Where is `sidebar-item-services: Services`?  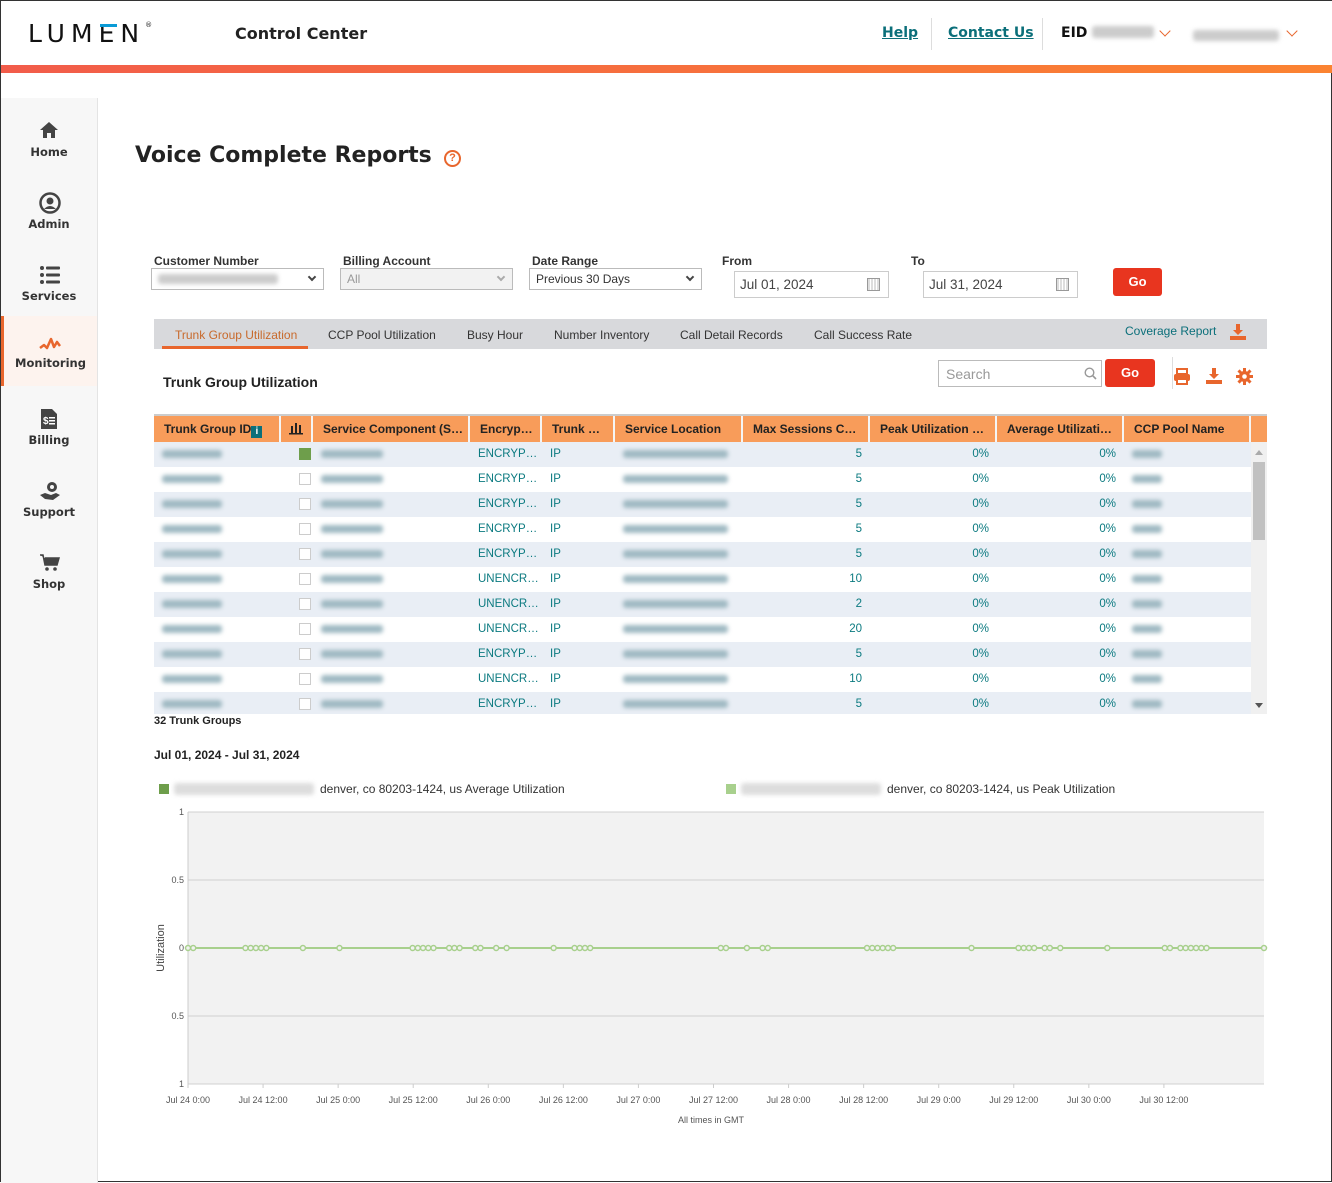
sidebar-item-services: Services is located at coordinates (49, 284).